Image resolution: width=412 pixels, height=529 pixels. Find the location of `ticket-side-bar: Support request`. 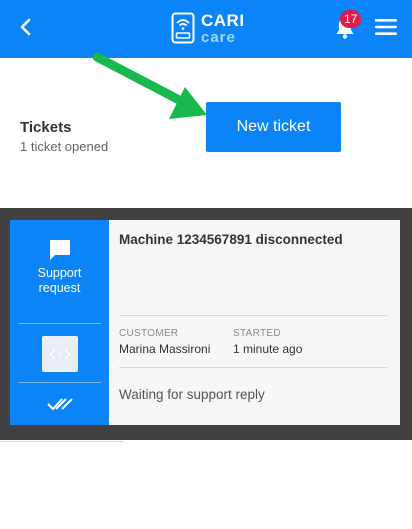

ticket-side-bar: Support request is located at coordinates (59, 322).